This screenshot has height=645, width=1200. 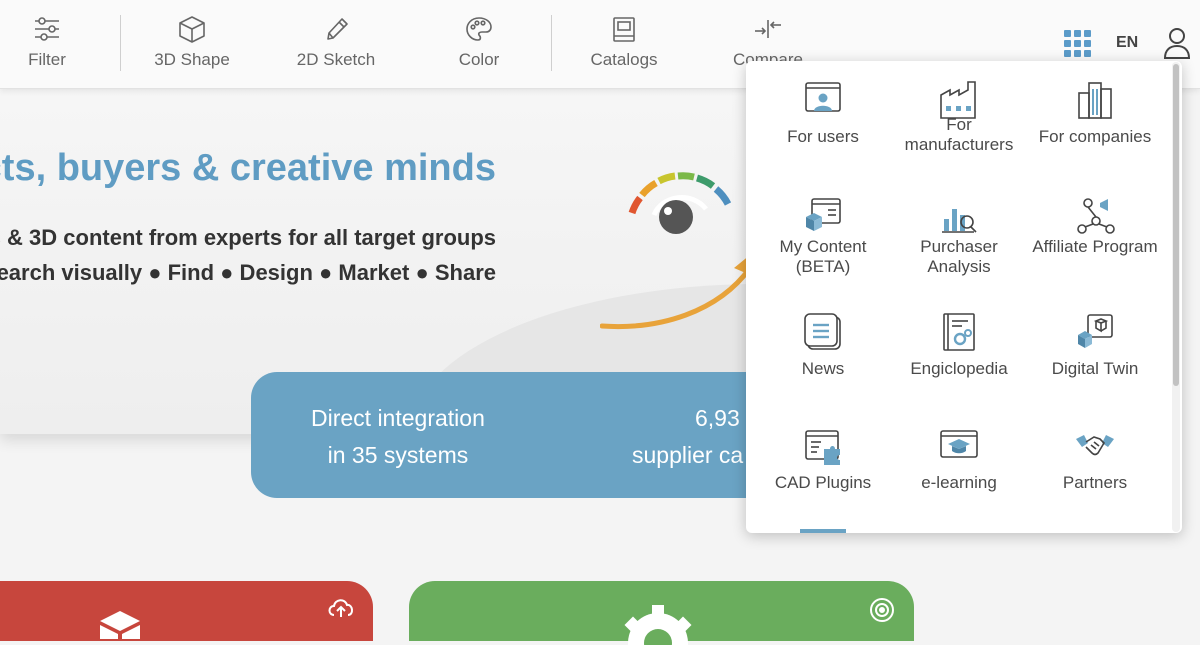 I want to click on stat-integration: Direct integration in 35 systems, so click(x=398, y=437).